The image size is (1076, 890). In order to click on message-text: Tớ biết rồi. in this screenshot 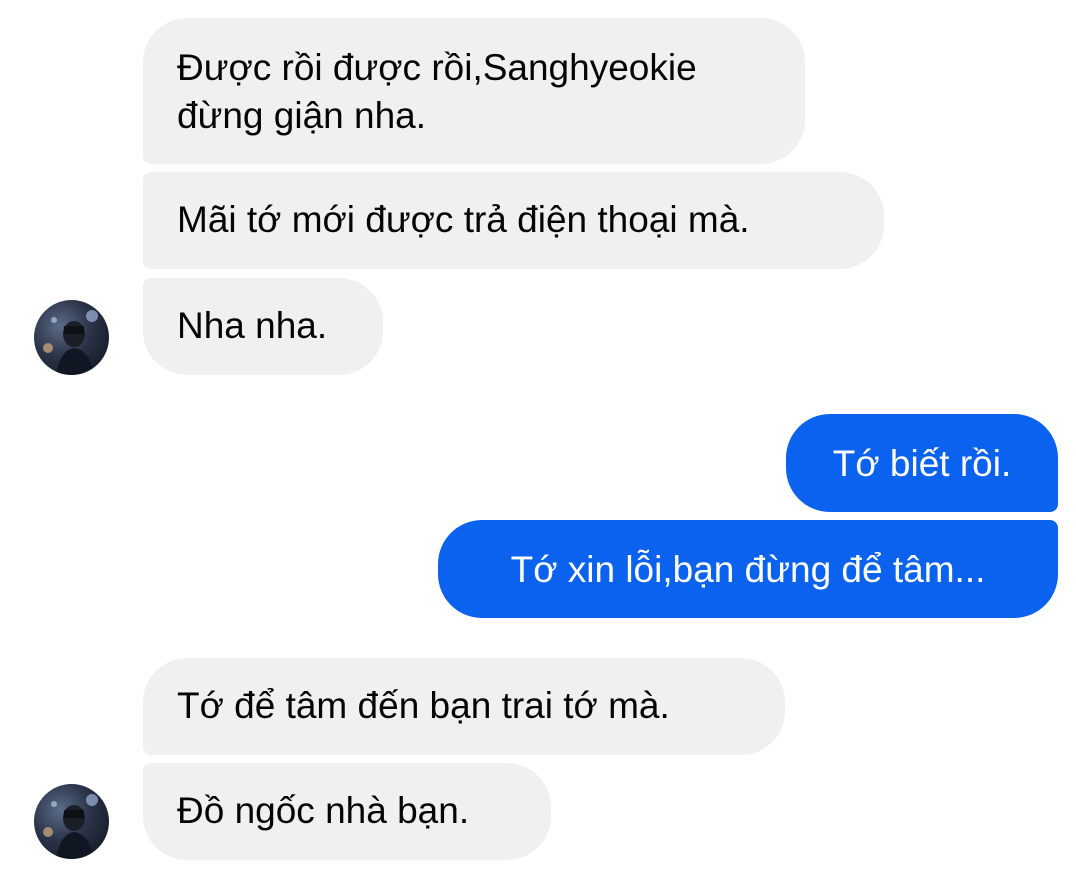, I will do `click(922, 463)`.